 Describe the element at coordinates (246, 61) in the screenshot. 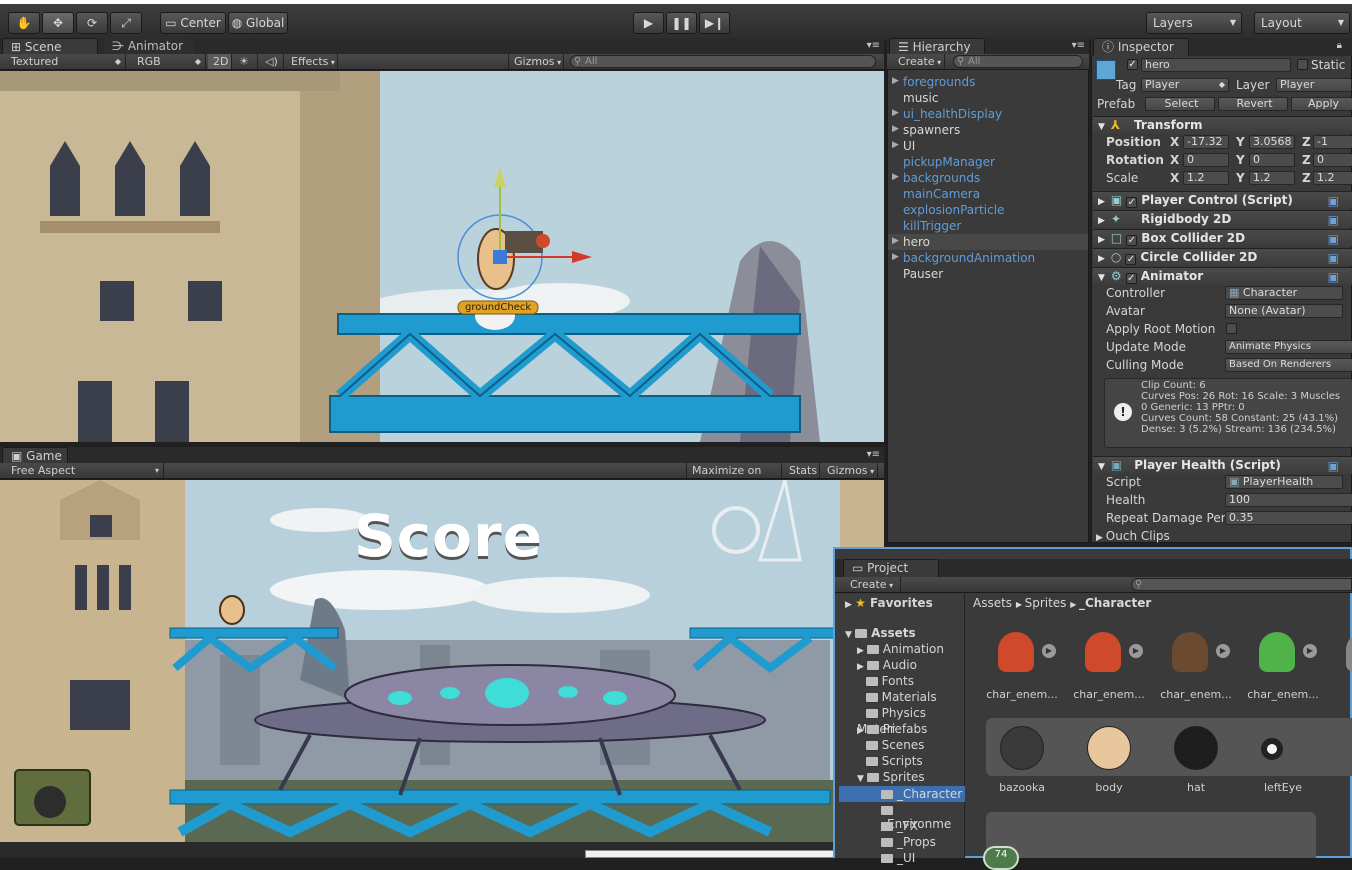

I see `lighting-toggle: ☀` at that location.